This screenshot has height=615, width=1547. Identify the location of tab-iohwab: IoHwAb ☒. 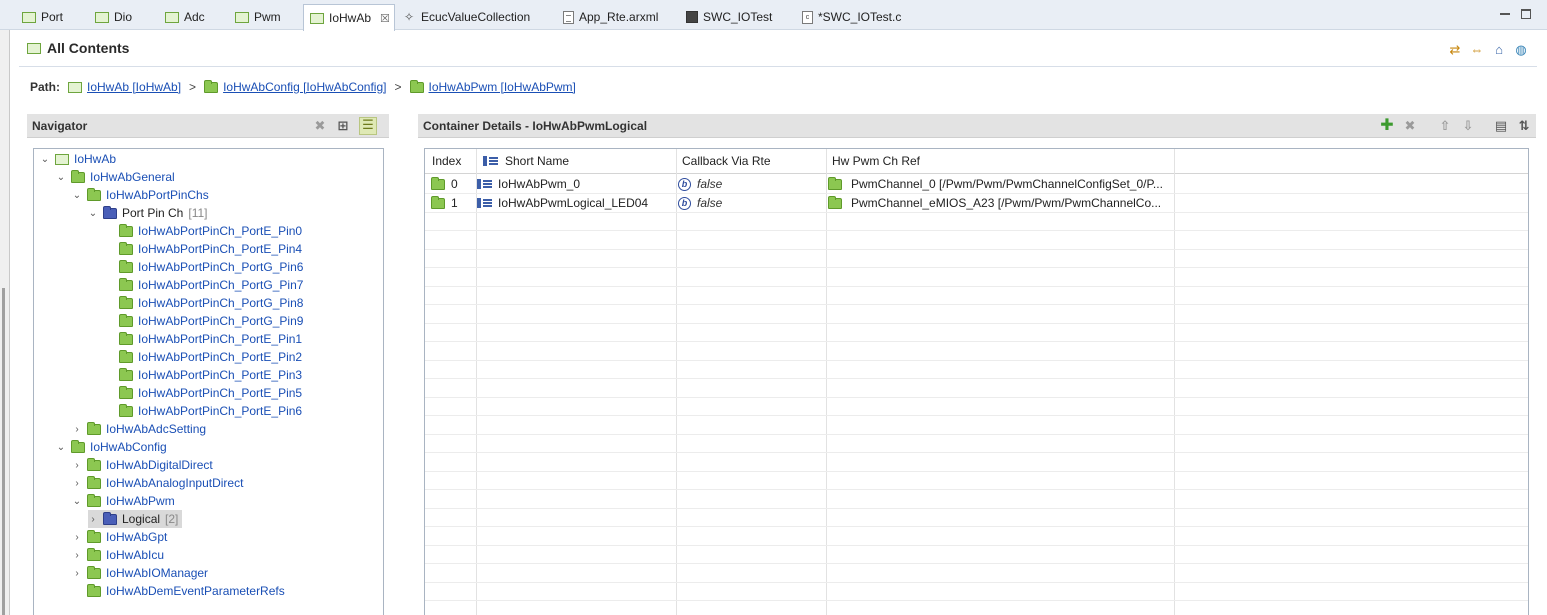
(349, 17).